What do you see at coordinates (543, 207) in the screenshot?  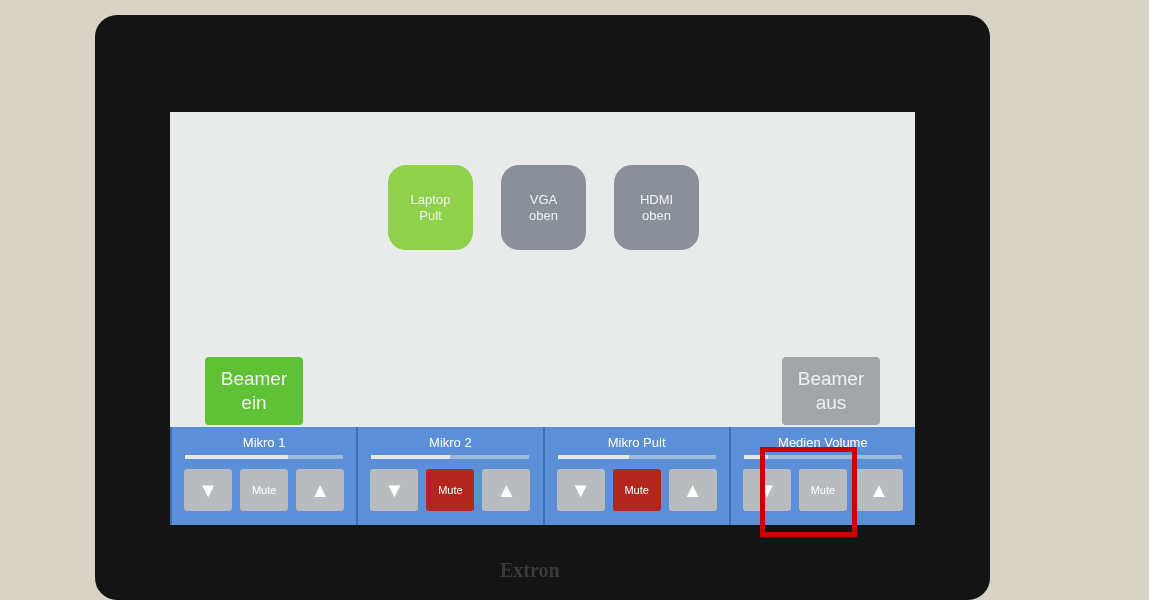 I see `source-button: VGA oben` at bounding box center [543, 207].